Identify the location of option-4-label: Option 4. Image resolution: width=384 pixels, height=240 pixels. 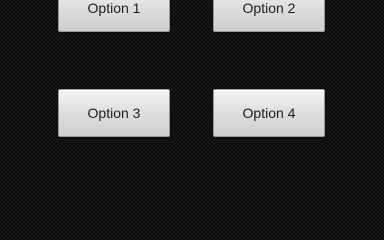
(269, 113).